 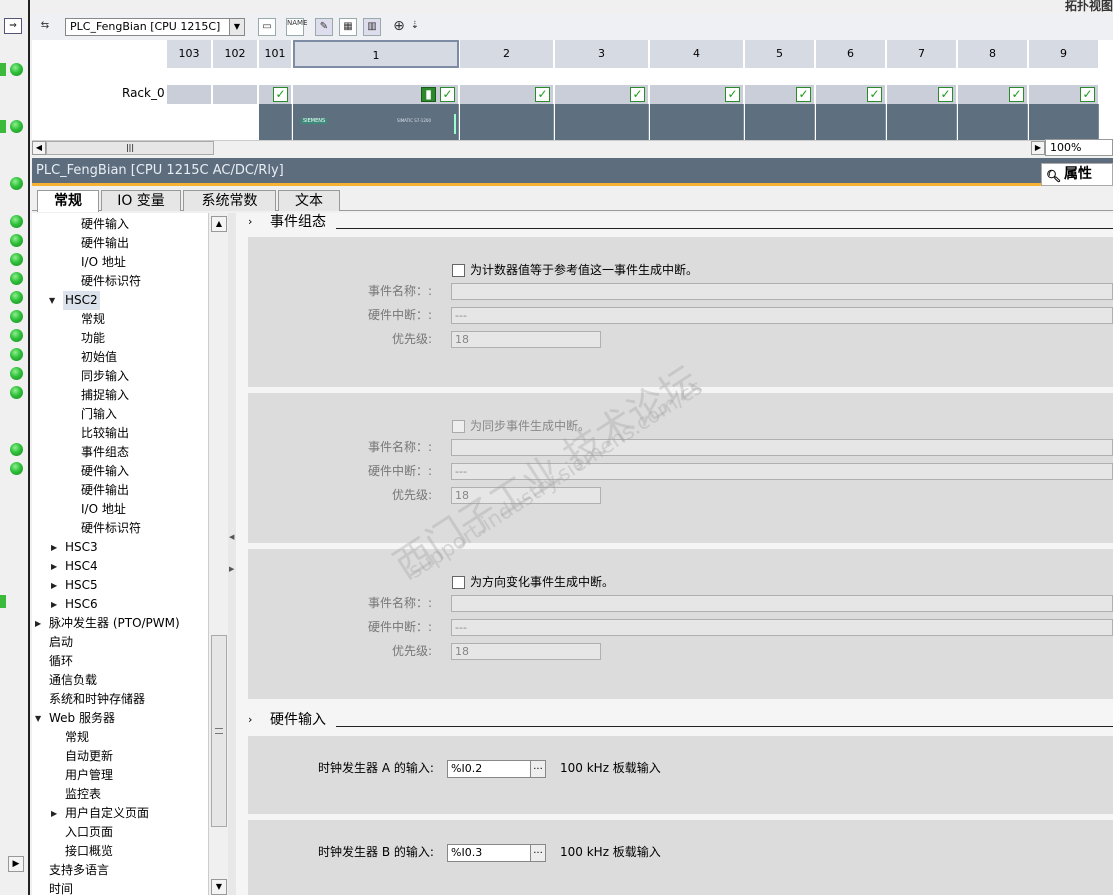 What do you see at coordinates (105, 452) in the screenshot?
I see `tree-item: 事件组态` at bounding box center [105, 452].